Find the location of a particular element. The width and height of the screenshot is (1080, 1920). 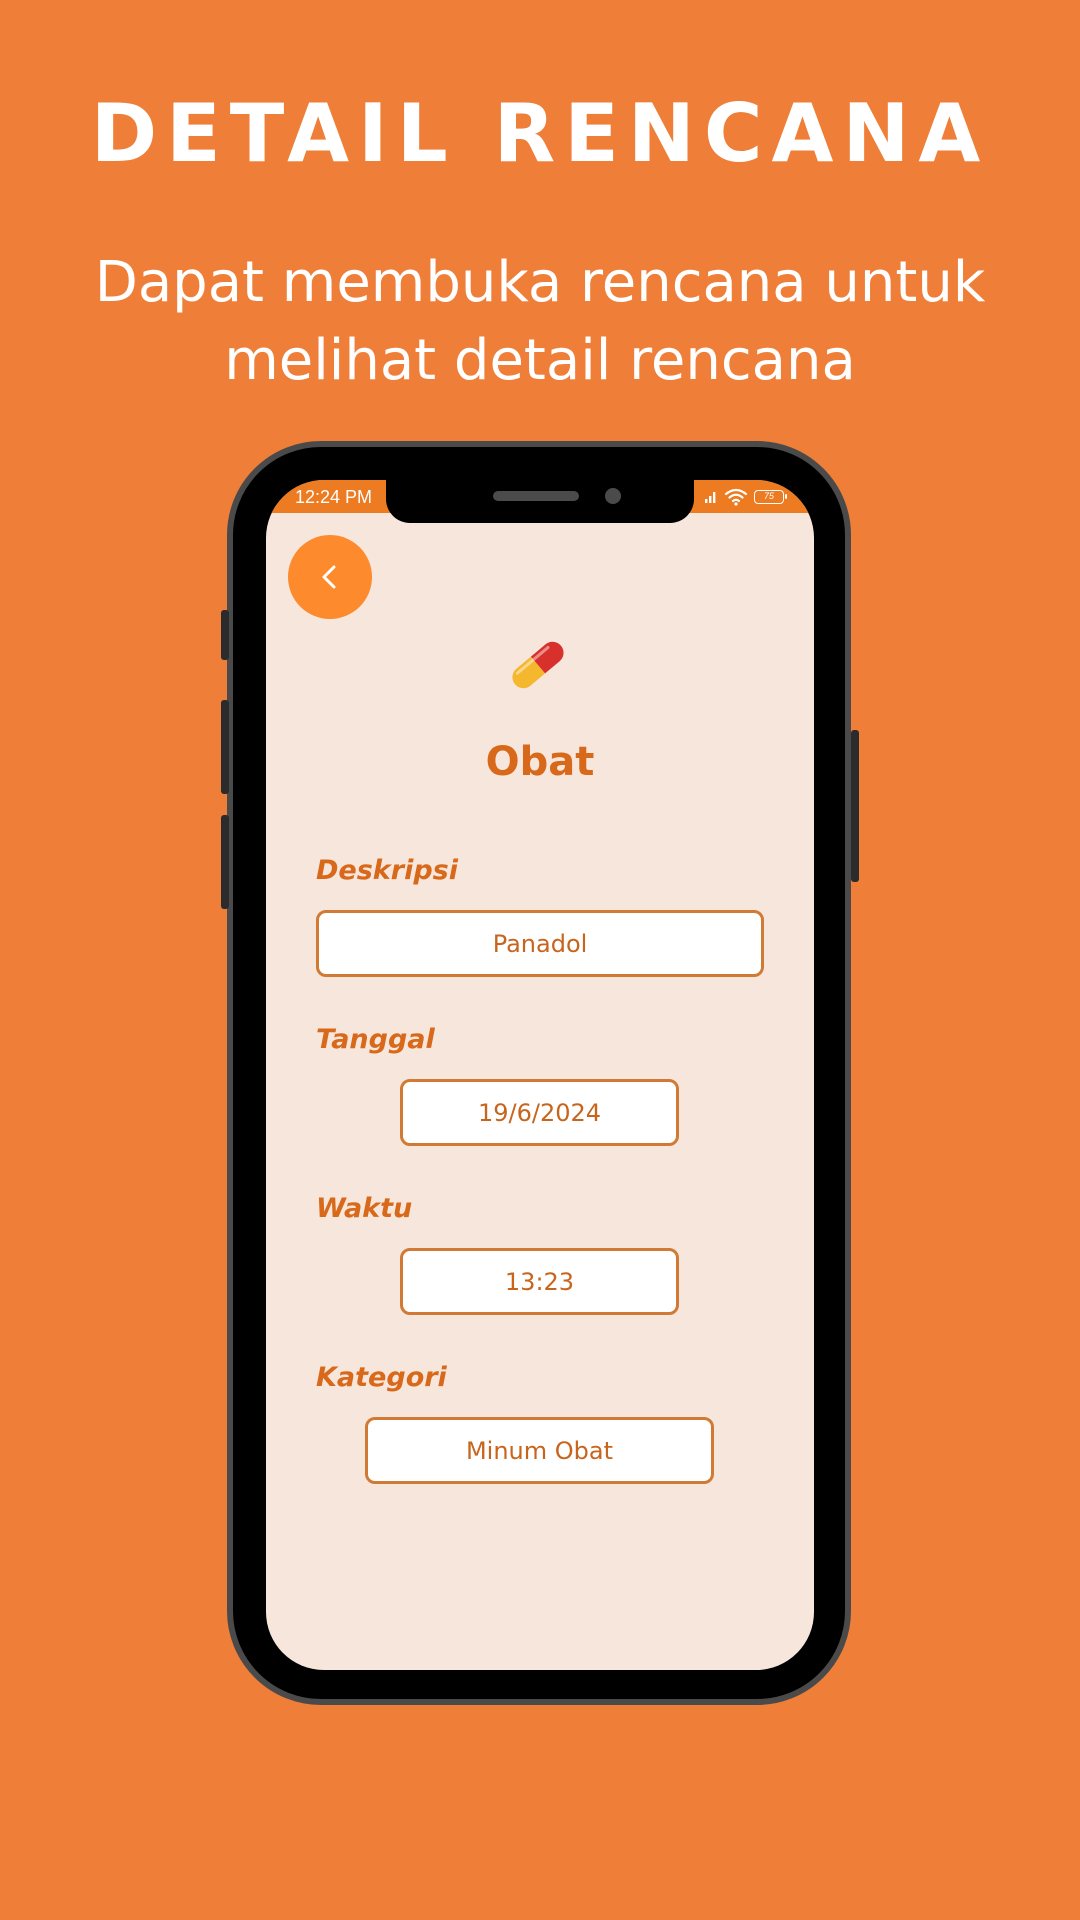

battery-icon: 75 is located at coordinates (770, 497).